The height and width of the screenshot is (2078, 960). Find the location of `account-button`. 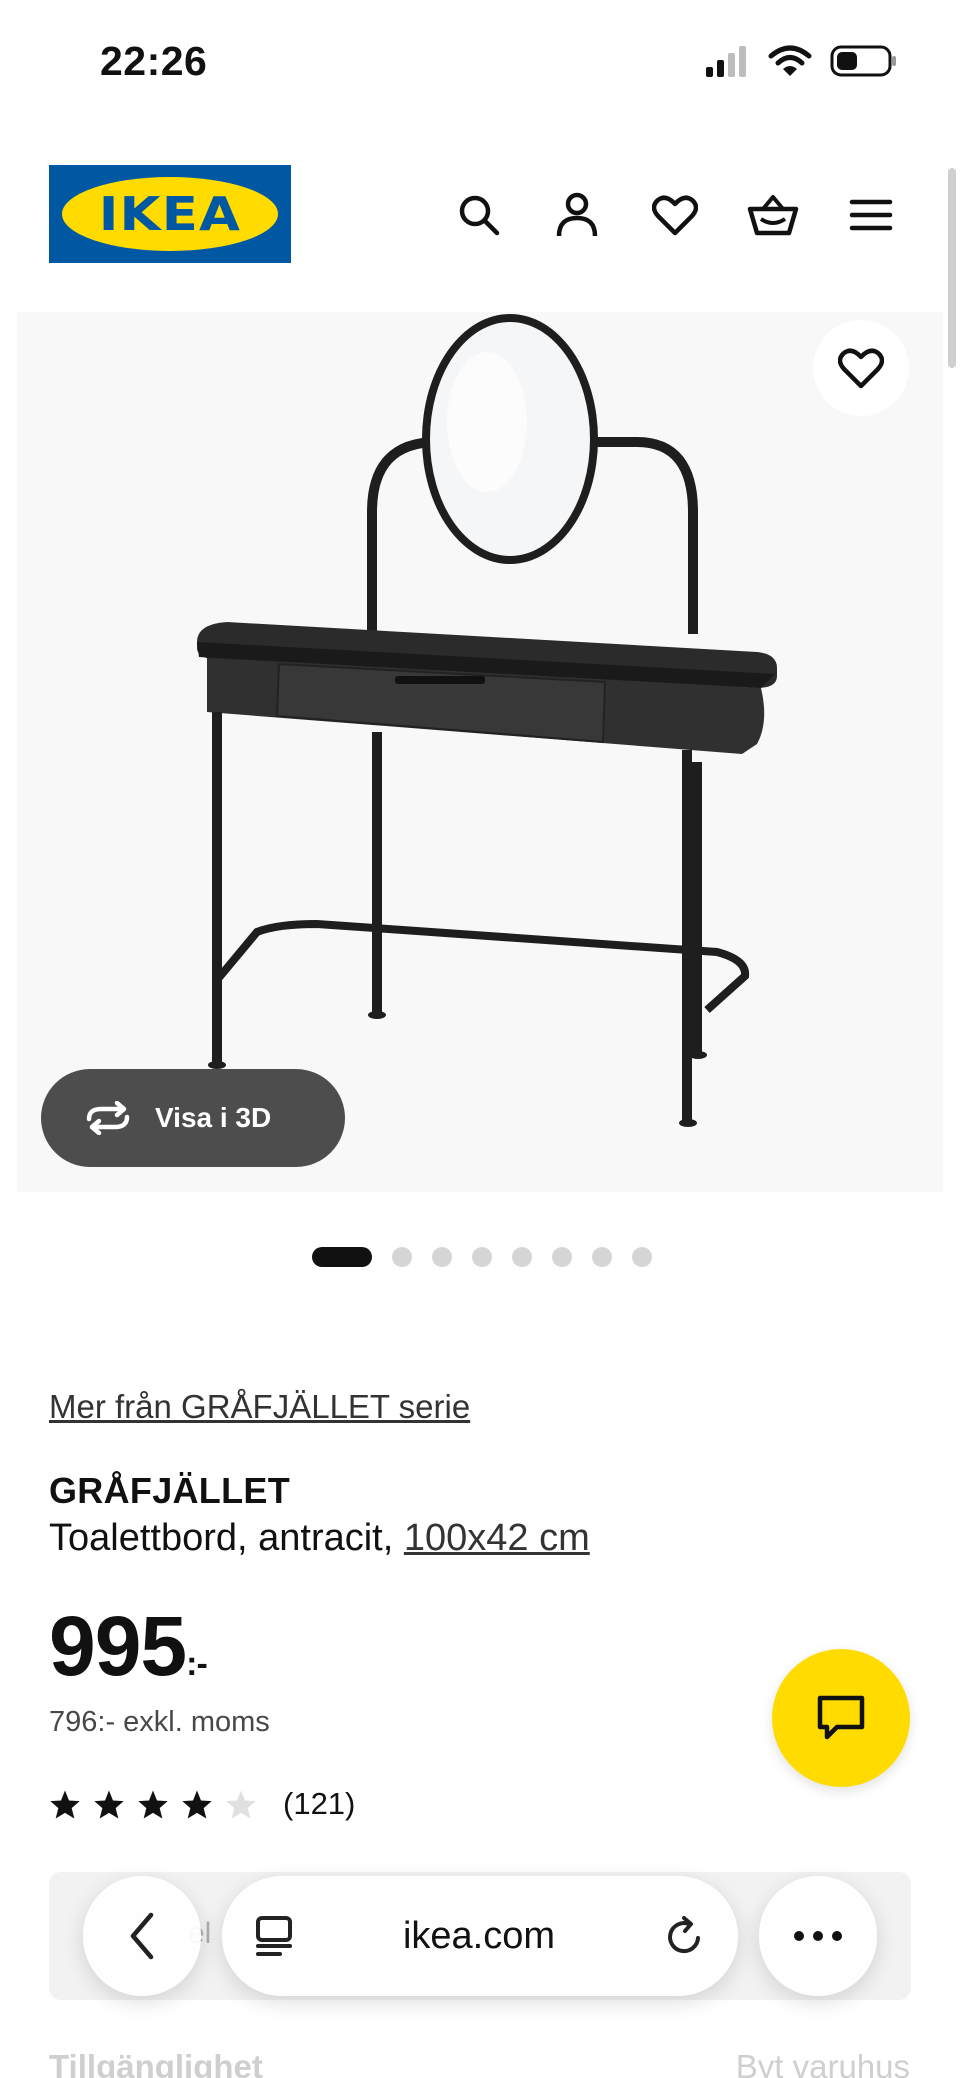

account-button is located at coordinates (577, 215).